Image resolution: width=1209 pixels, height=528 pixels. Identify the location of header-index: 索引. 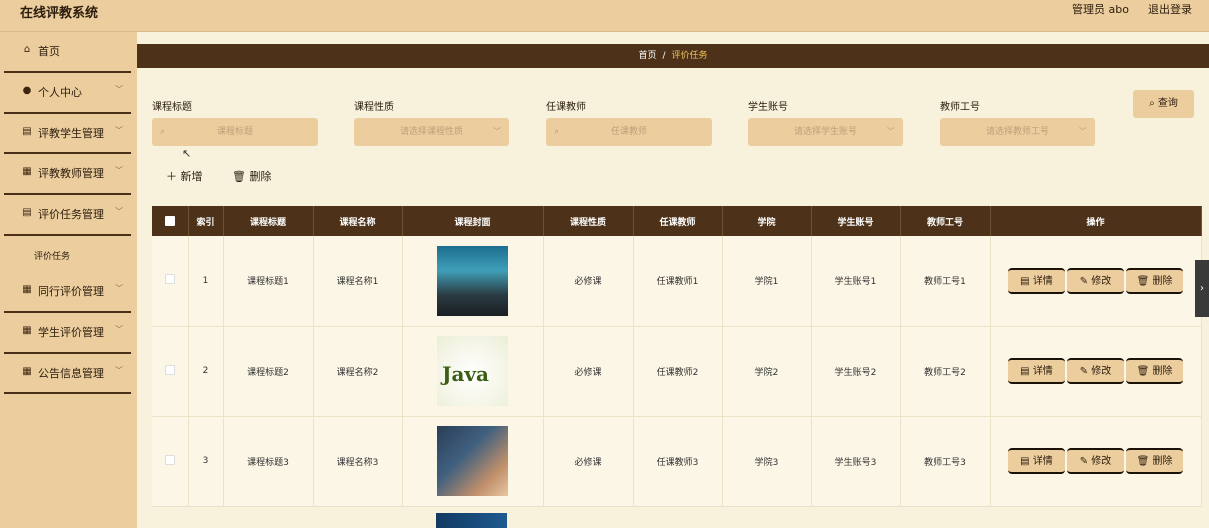
(206, 221).